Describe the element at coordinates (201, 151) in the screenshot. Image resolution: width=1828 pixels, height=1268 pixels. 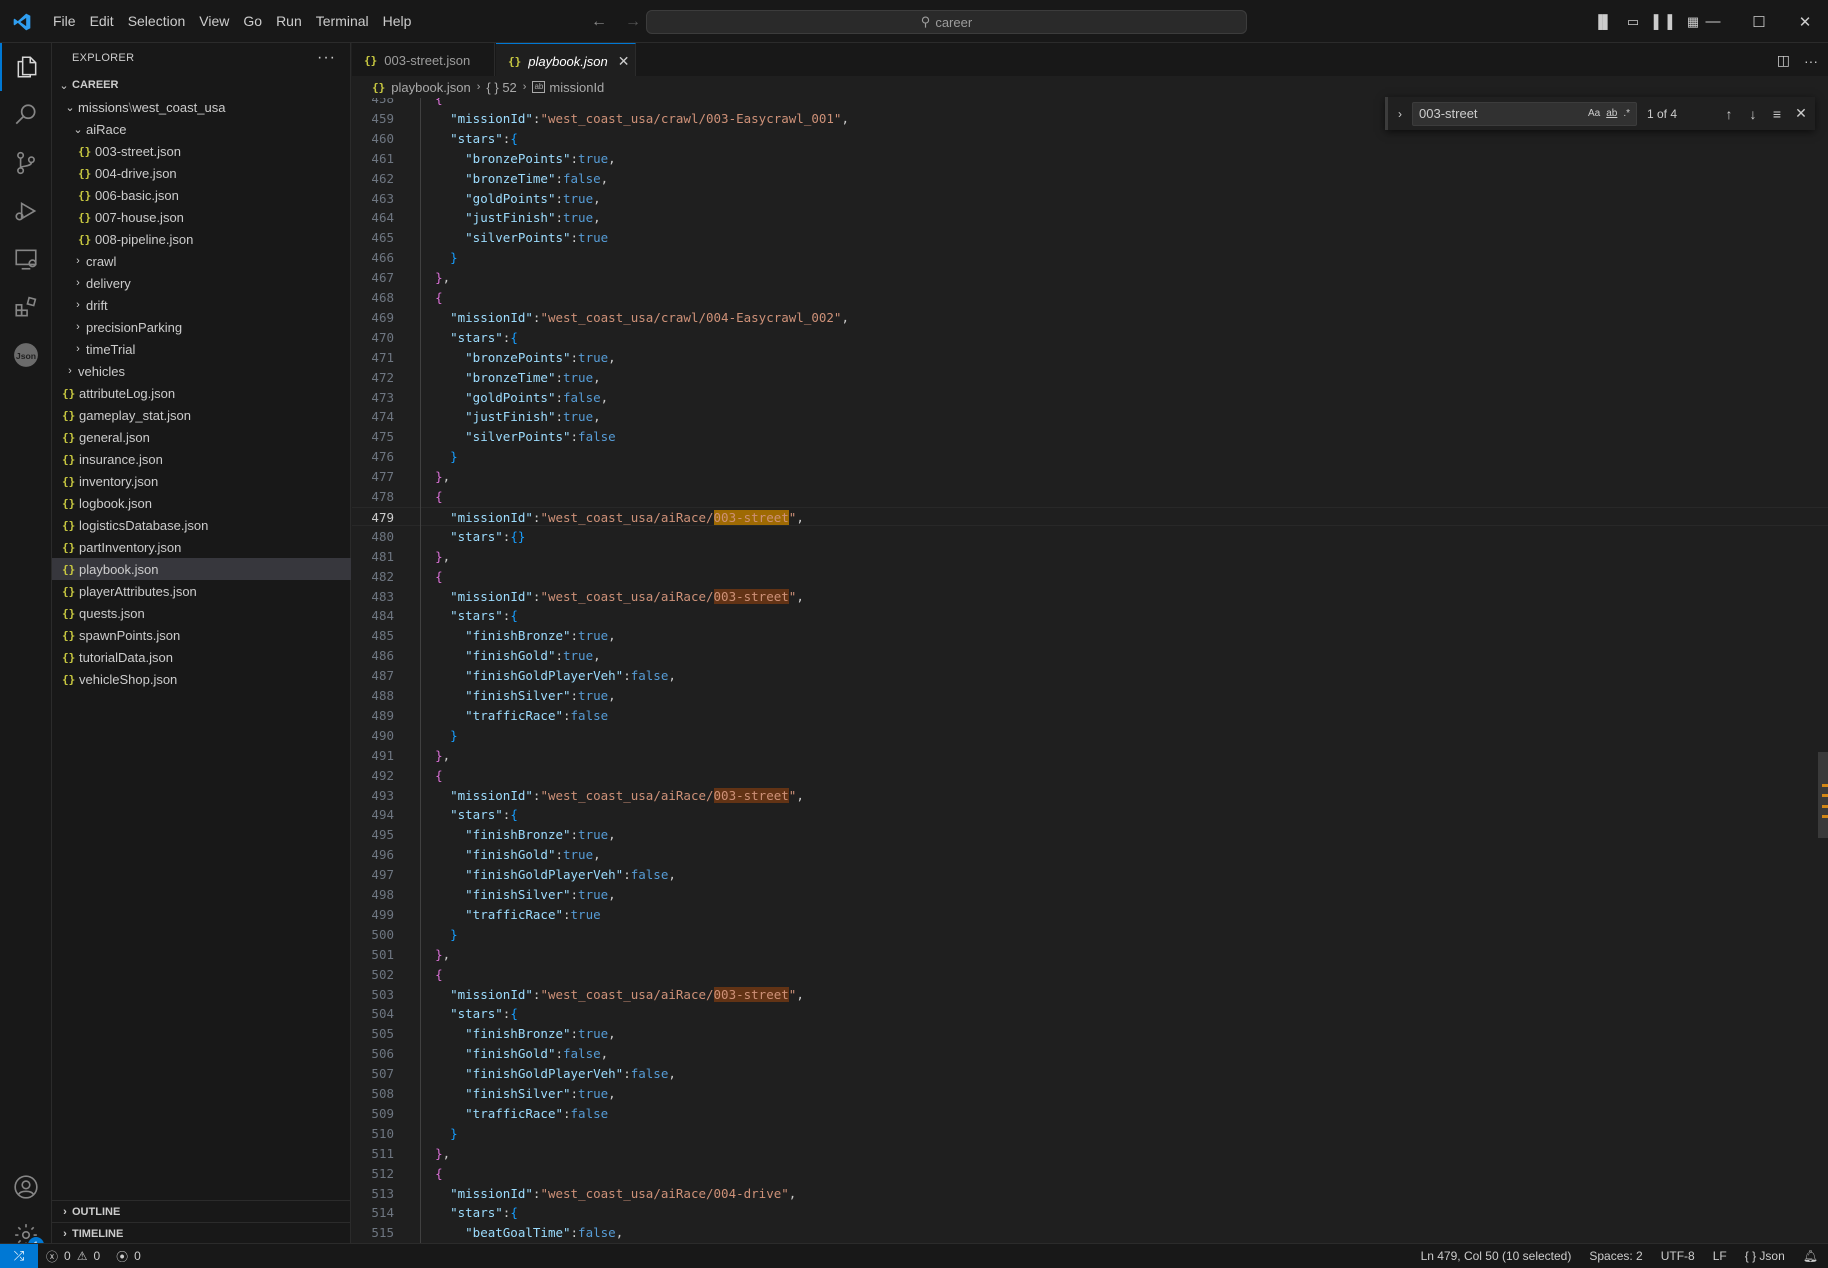
I see `file-item: {} 003-street.json` at that location.